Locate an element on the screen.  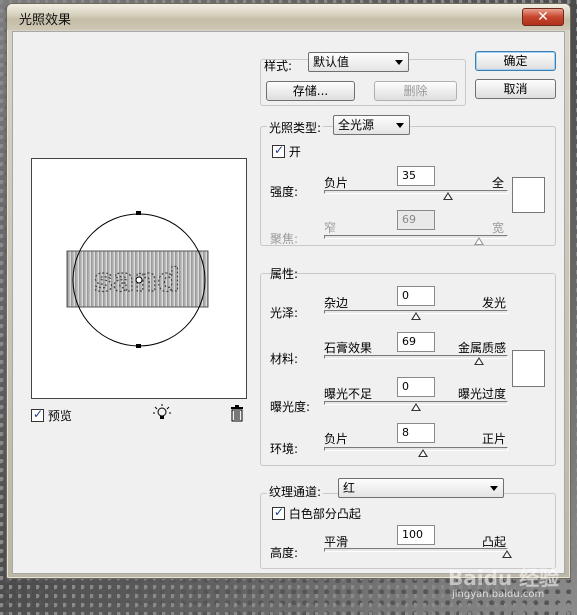
watermark-logo: Baidu 经验 is located at coordinates (504, 578).